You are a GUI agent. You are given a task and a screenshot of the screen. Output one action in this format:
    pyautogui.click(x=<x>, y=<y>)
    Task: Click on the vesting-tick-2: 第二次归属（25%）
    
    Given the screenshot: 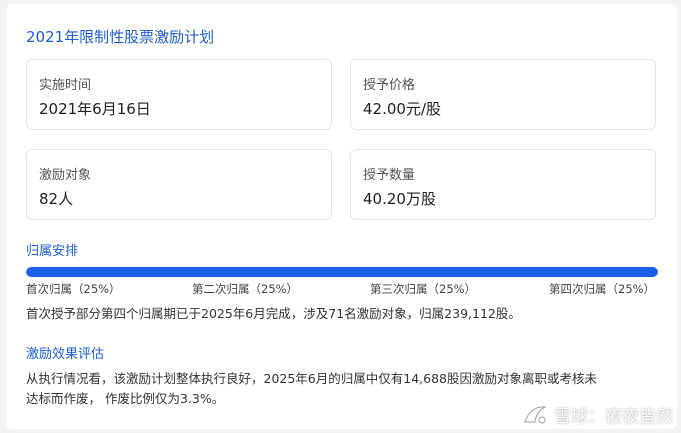 What is the action you would take?
    pyautogui.click(x=245, y=289)
    